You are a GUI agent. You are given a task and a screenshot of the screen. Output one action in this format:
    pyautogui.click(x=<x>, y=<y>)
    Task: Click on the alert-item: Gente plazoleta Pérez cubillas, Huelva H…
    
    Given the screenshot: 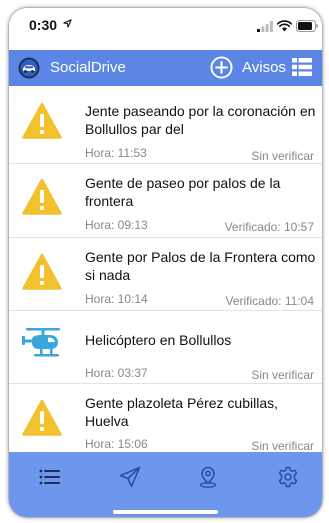 What is the action you would take?
    pyautogui.click(x=165, y=418)
    